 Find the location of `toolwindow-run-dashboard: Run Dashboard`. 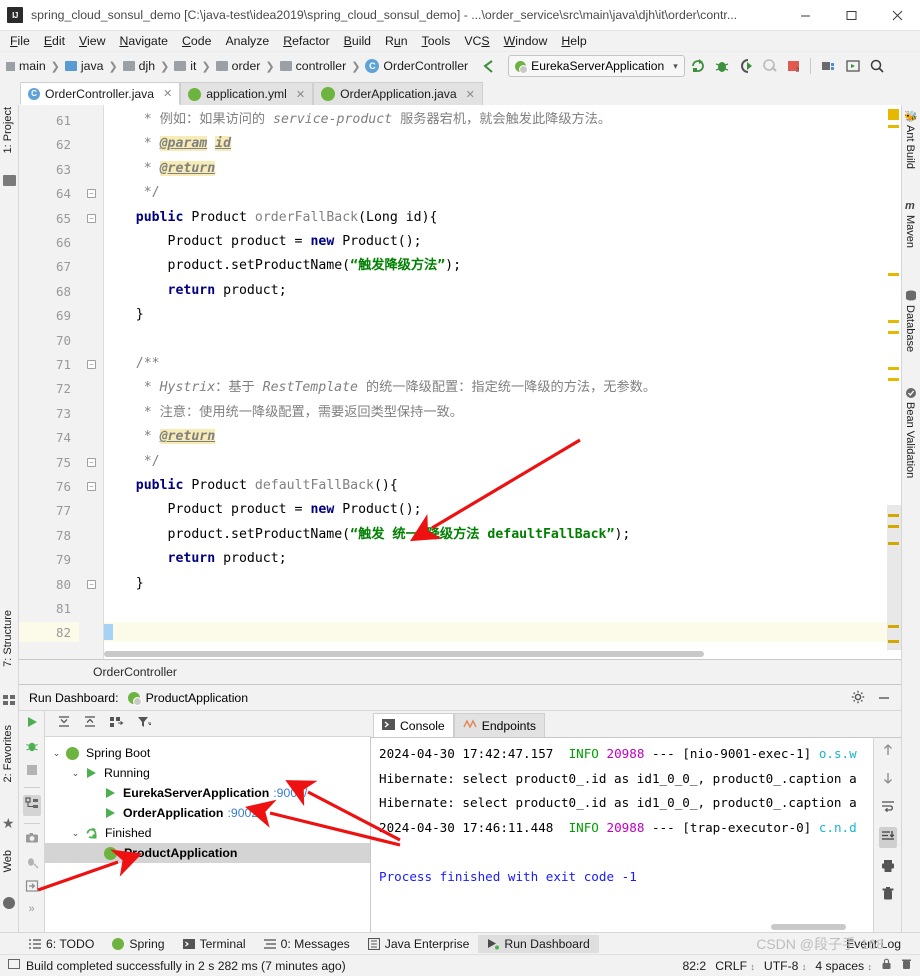

toolwindow-run-dashboard: Run Dashboard is located at coordinates (538, 943).